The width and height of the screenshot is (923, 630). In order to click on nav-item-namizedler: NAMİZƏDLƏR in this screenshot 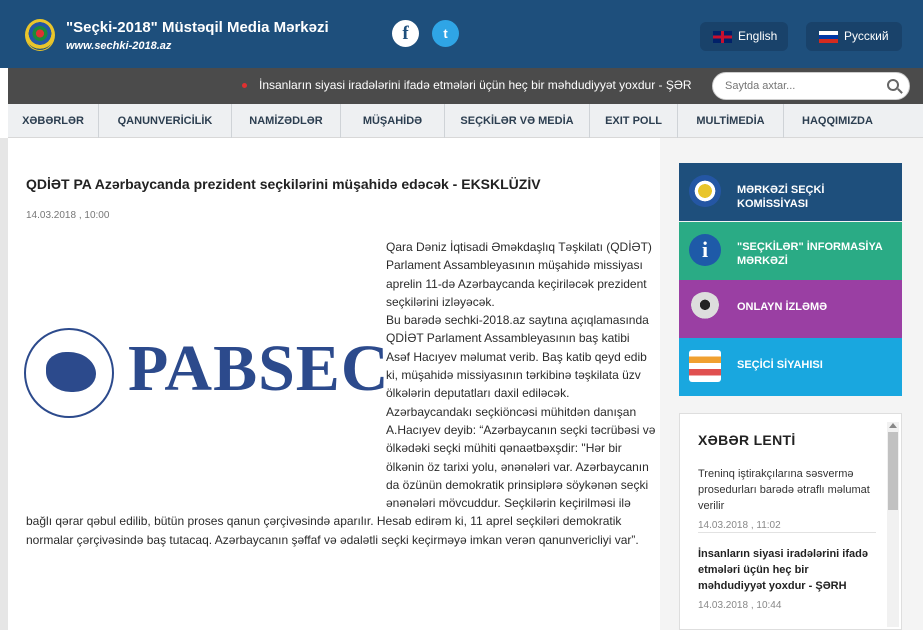, I will do `click(286, 121)`.